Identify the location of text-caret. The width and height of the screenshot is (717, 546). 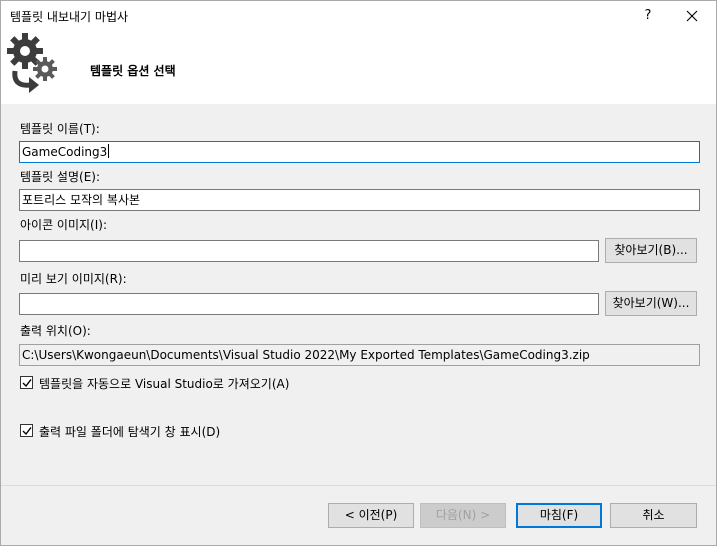
(109, 151).